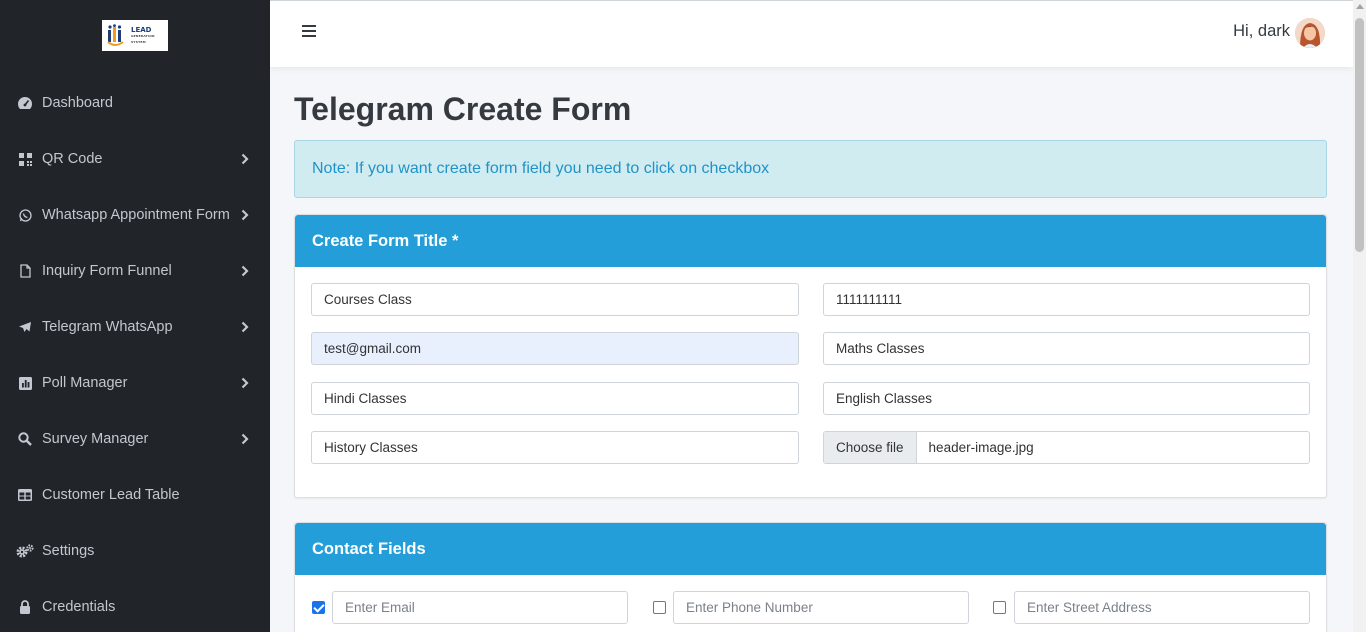 The image size is (1366, 632). I want to click on sidebar-item-customer-lead-table: Customer Lead Table, so click(135, 495).